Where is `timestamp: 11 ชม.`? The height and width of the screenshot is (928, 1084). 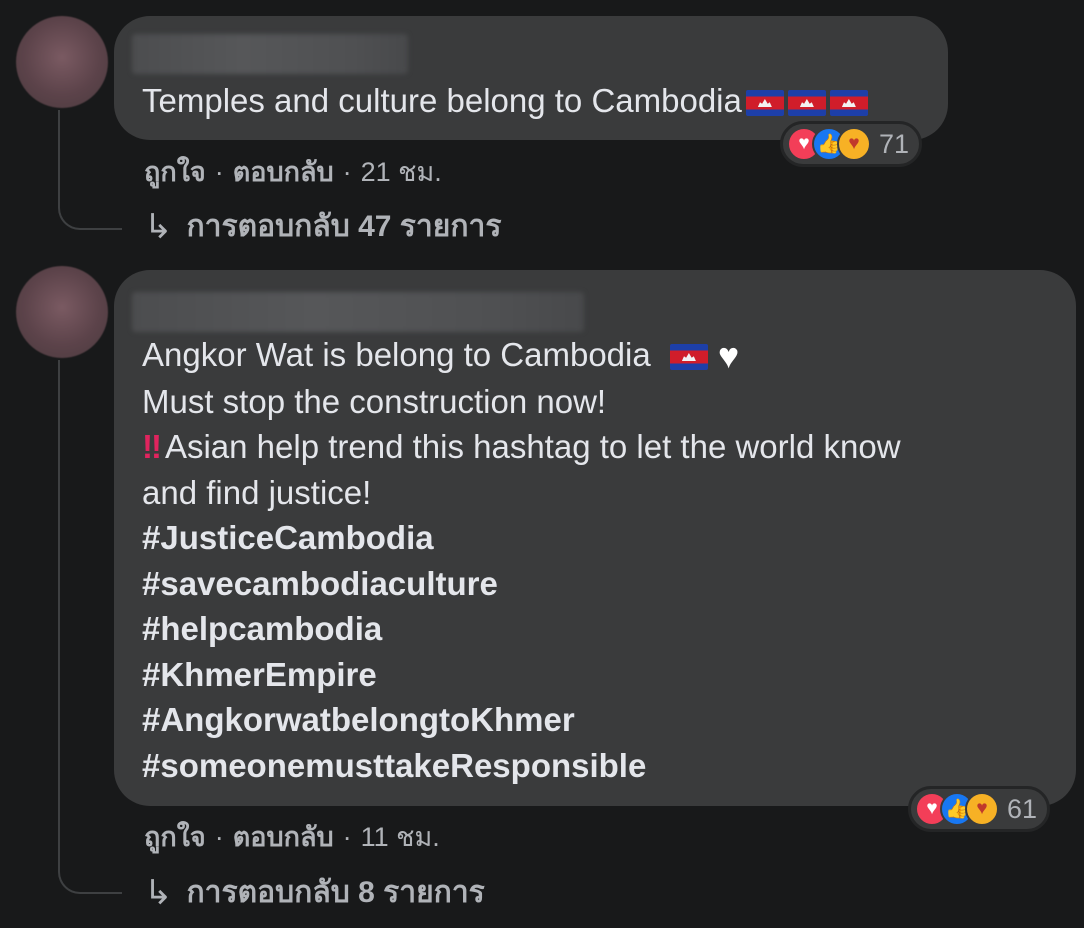
timestamp: 11 ชม. is located at coordinates (400, 837).